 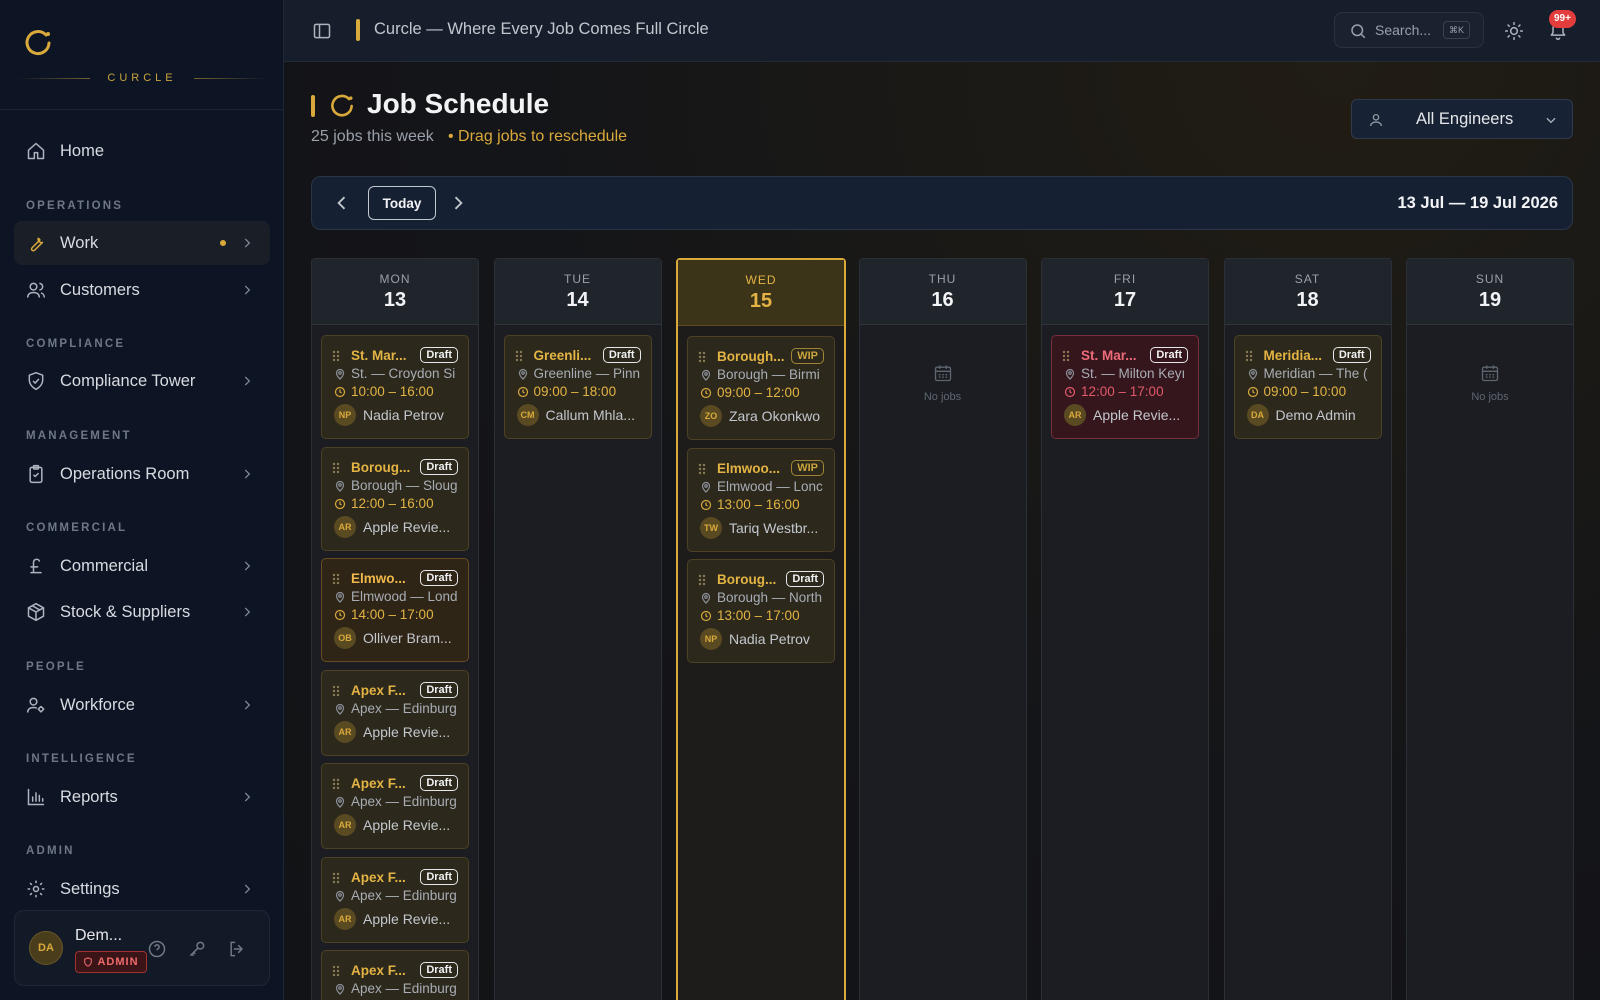 I want to click on sidebar-item-label: Commercial, so click(x=104, y=565).